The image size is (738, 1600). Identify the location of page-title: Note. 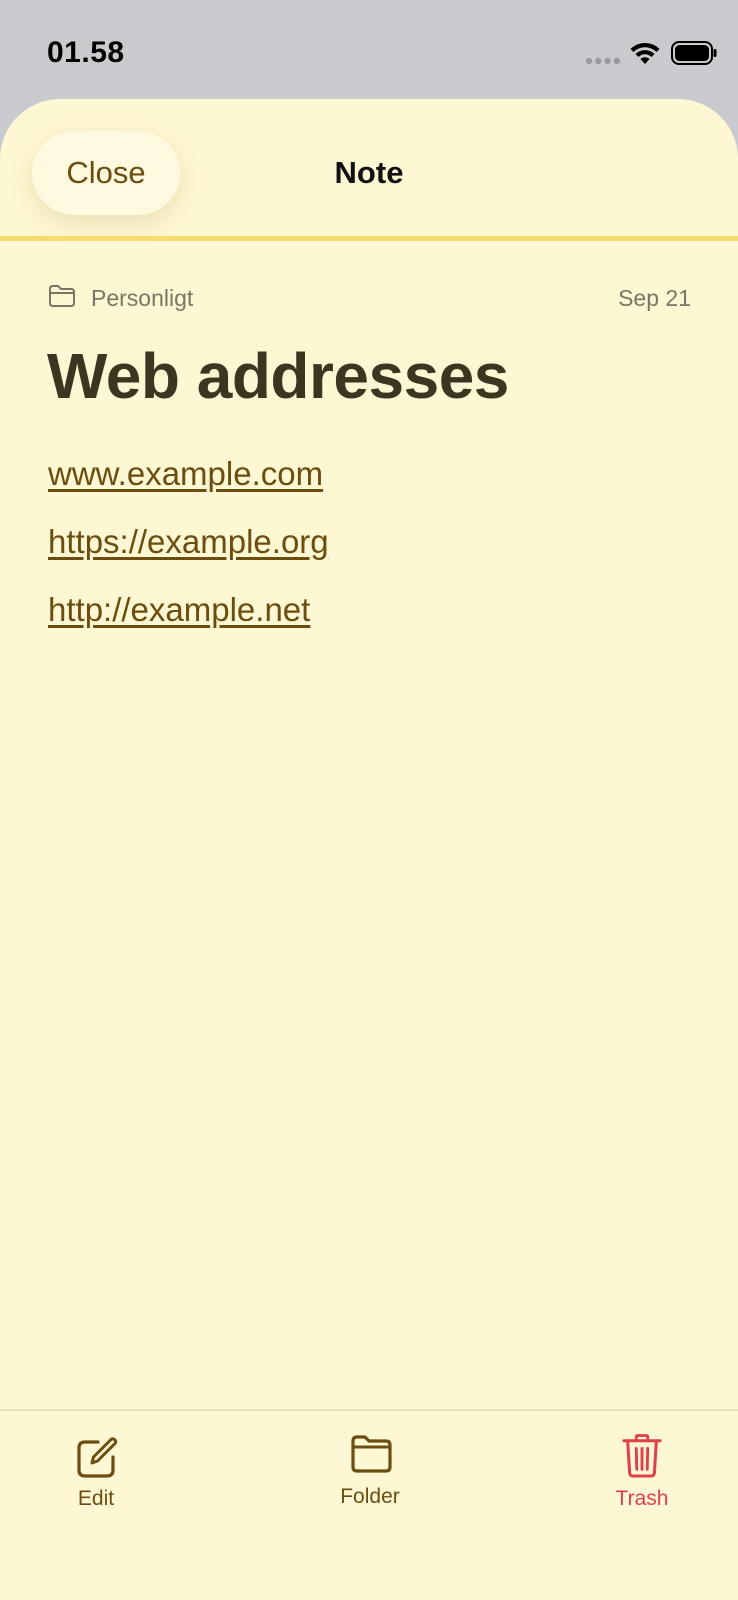
(369, 172).